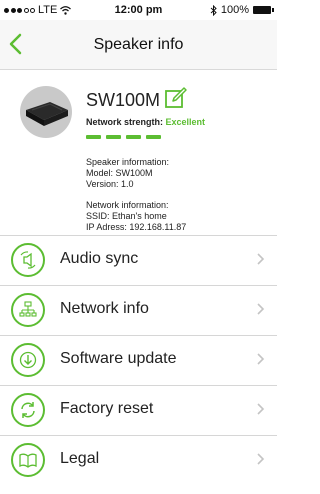 The height and width of the screenshot is (494, 320). I want to click on speaker-image, so click(46, 112).